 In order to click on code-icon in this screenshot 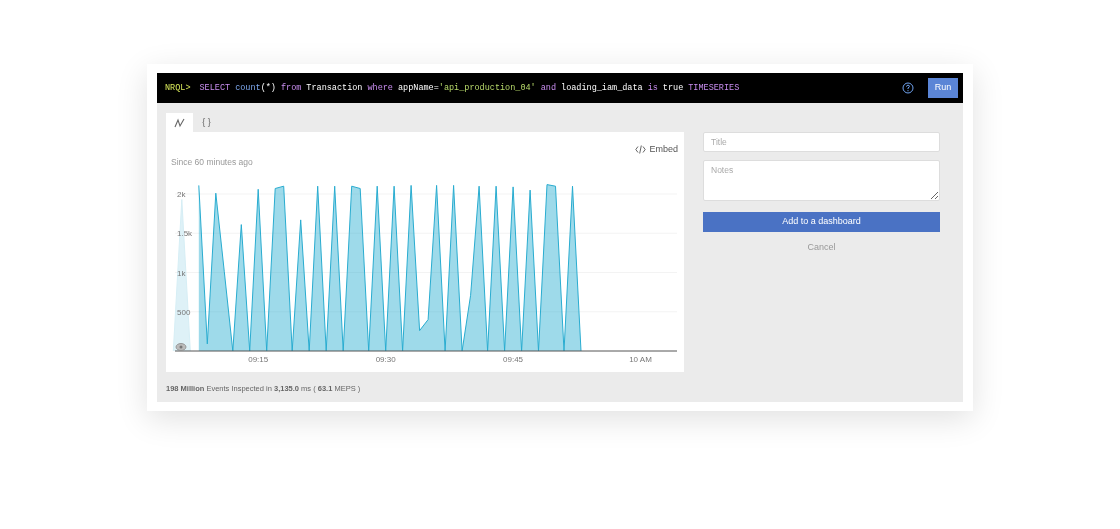, I will do `click(641, 150)`.